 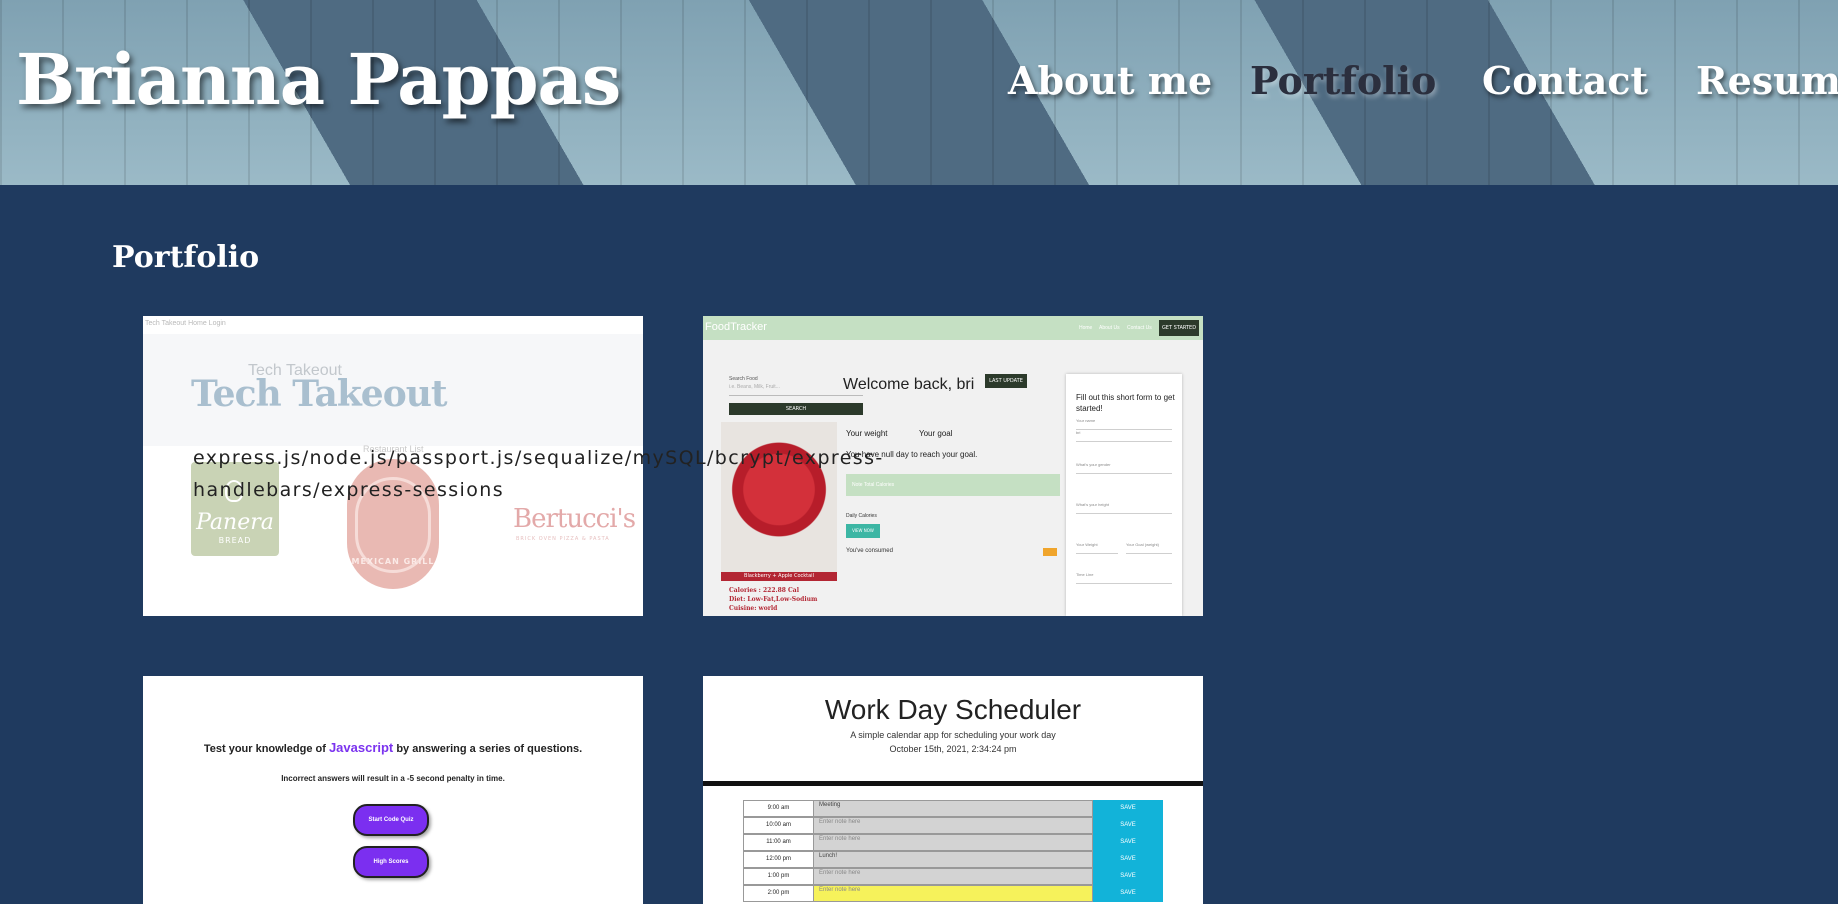 What do you see at coordinates (953, 749) in the screenshot?
I see `scheduler-date: October 15th, 2021, 2:34:24 pm` at bounding box center [953, 749].